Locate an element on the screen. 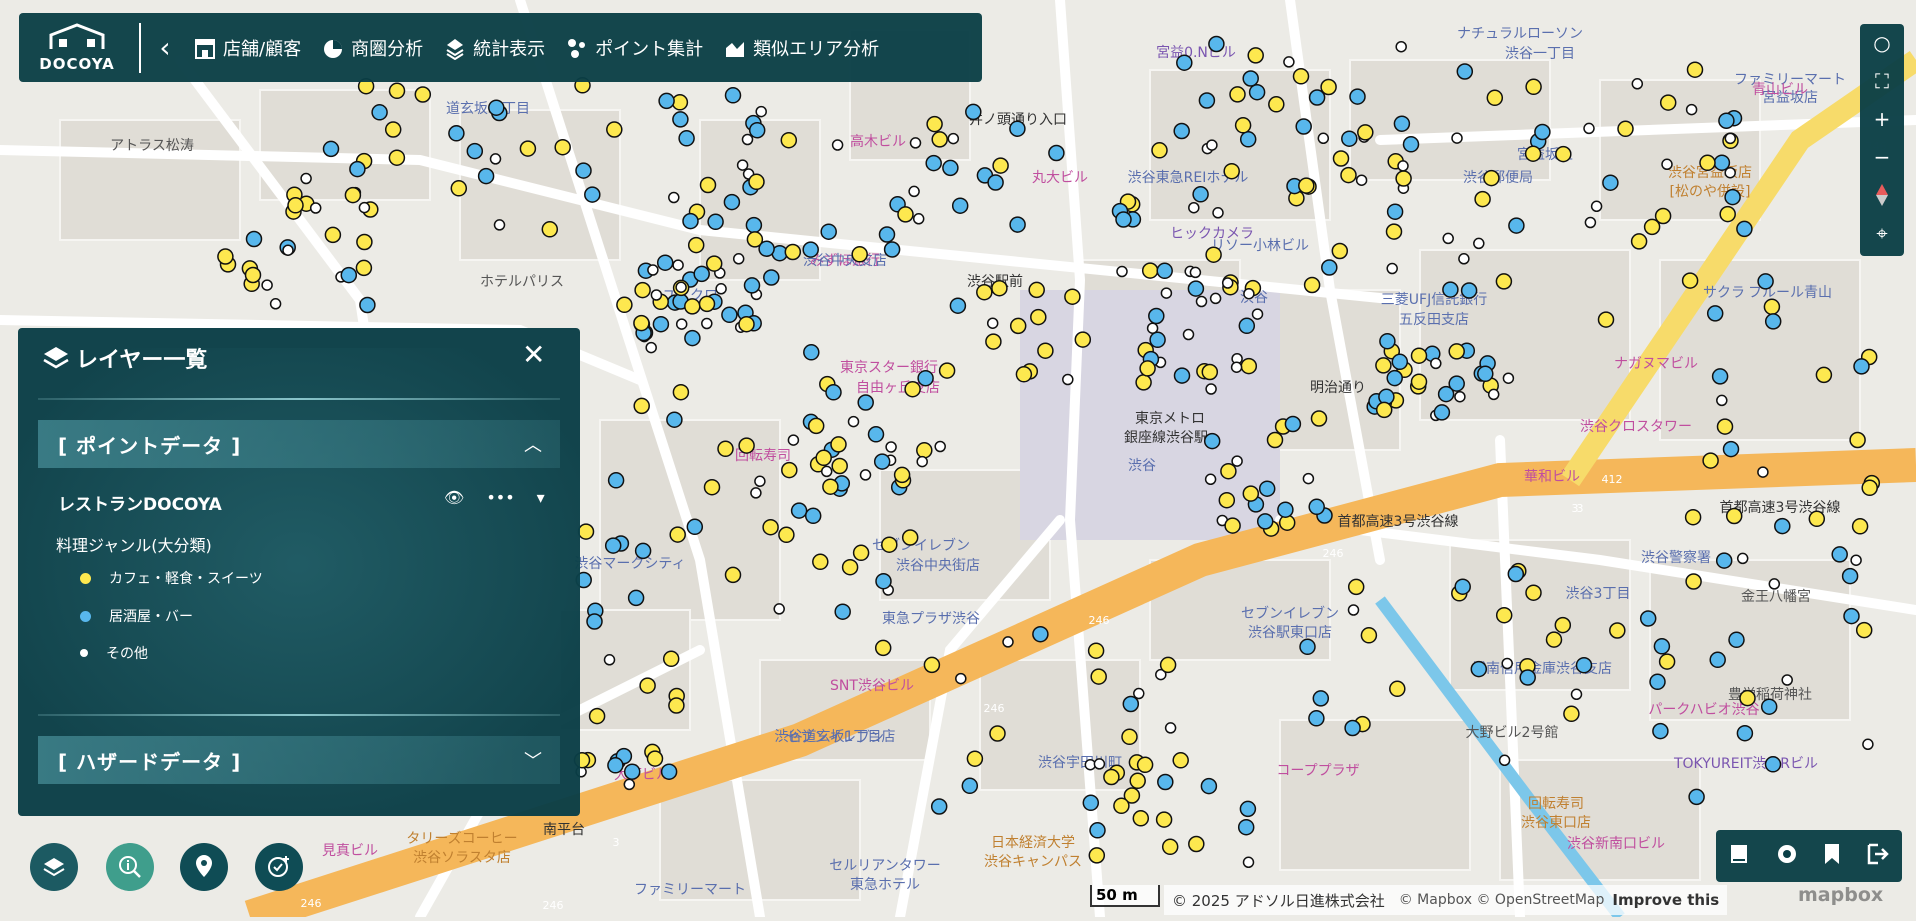  zoom-out-icon: − is located at coordinates (1882, 157).